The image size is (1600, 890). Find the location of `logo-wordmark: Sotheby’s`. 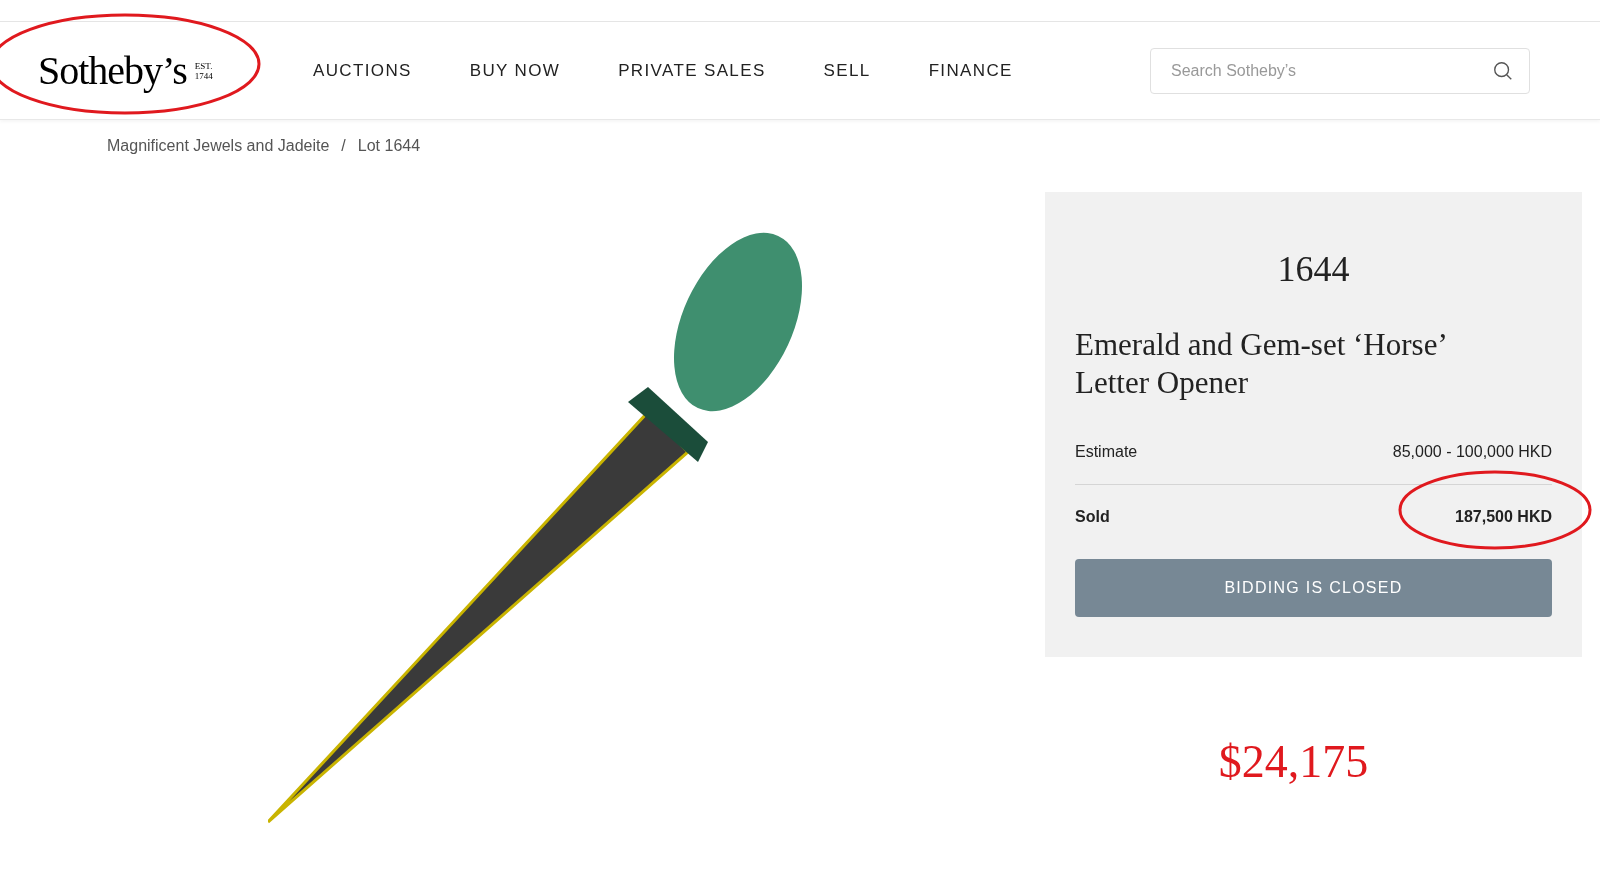

logo-wordmark: Sotheby’s is located at coordinates (112, 70).